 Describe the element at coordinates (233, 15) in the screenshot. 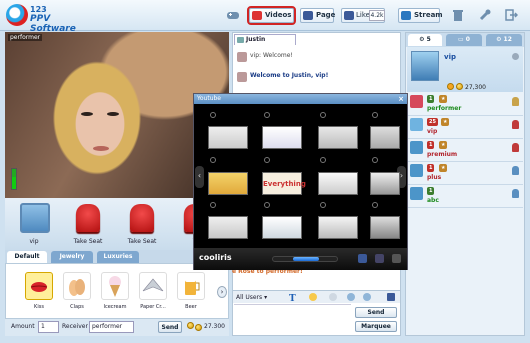

I see `gamepad-icon` at that location.